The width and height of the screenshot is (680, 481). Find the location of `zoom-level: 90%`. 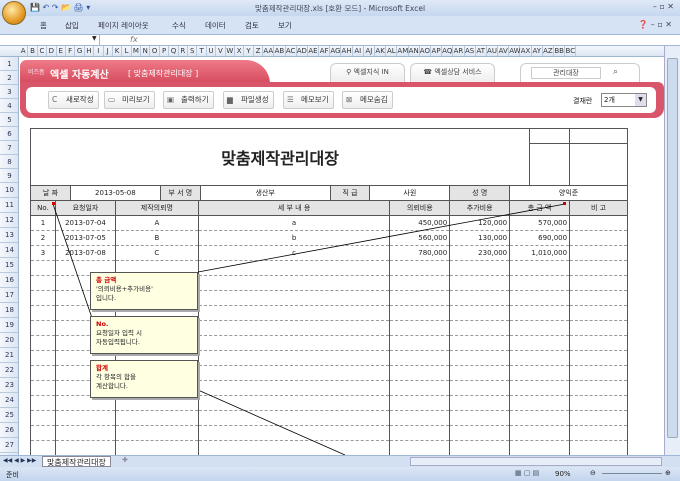

zoom-level: 90% is located at coordinates (563, 474).